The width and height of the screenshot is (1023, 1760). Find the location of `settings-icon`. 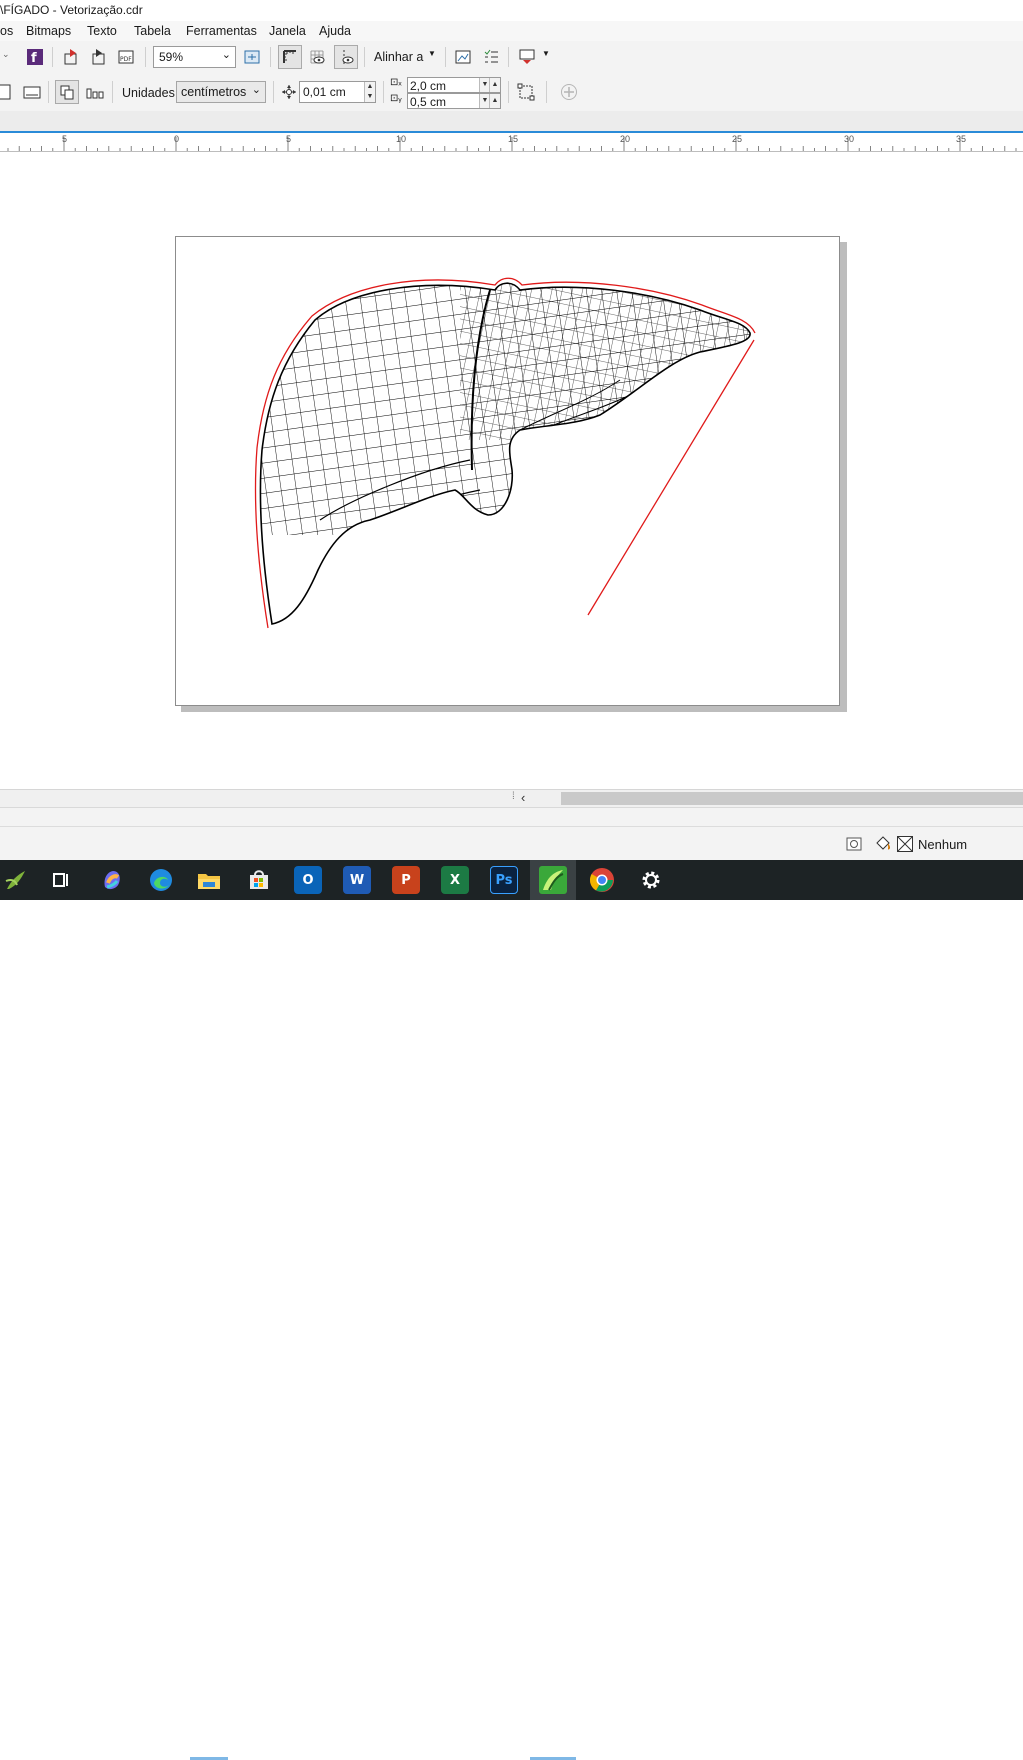

settings-icon is located at coordinates (651, 880).